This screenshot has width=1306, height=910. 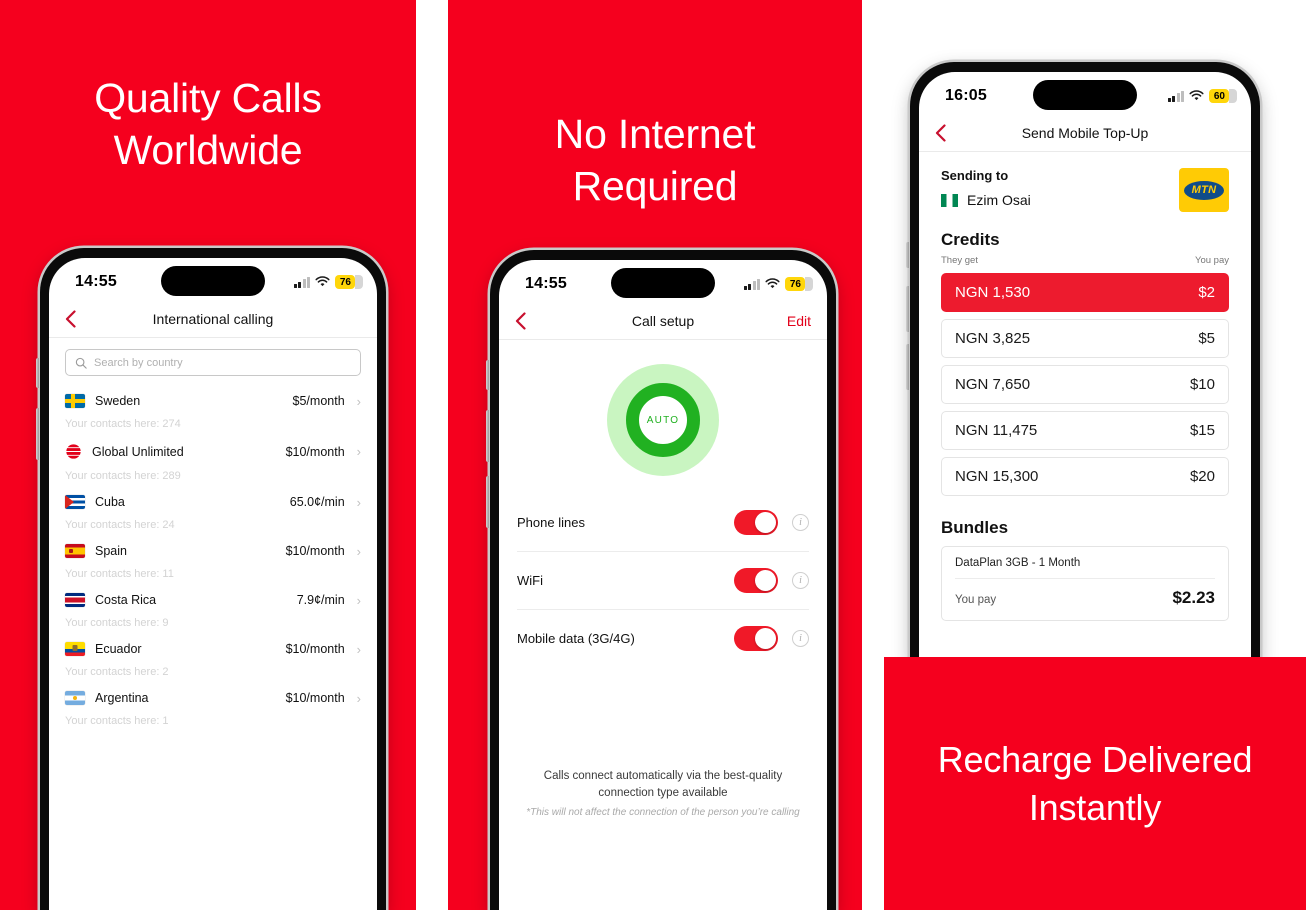 What do you see at coordinates (81, 363) in the screenshot?
I see `search-icon` at bounding box center [81, 363].